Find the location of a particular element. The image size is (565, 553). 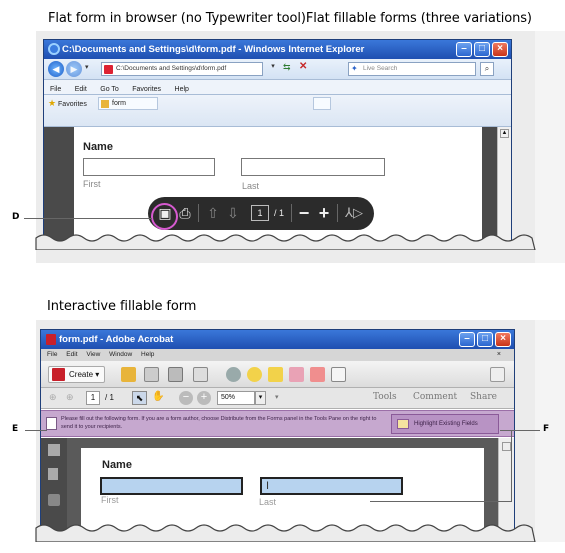

save-icon is located at coordinates (151, 374).